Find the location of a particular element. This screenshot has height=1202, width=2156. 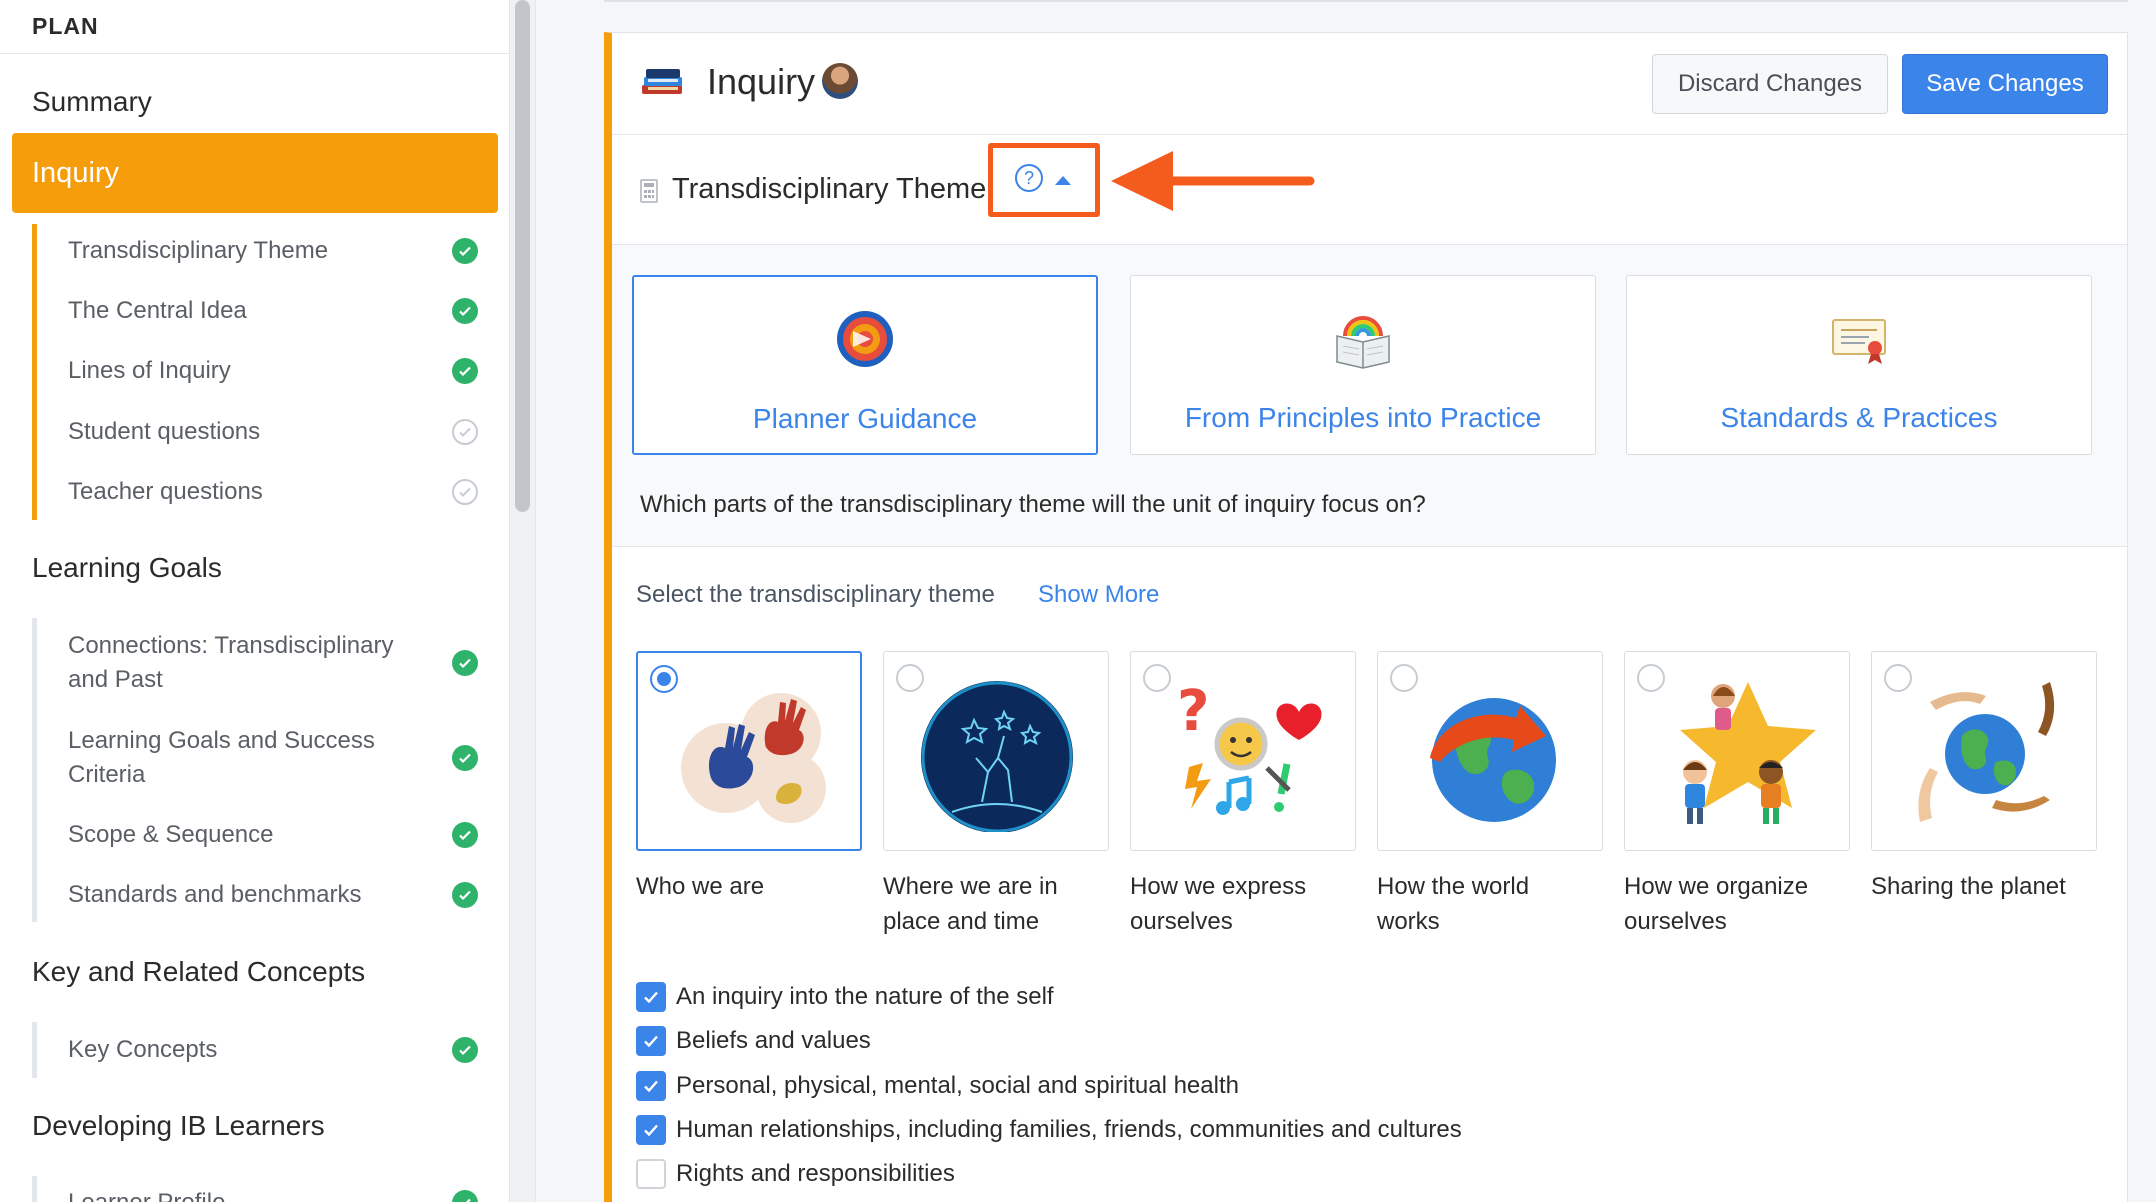

show-more-link: Show More is located at coordinates (1098, 595).